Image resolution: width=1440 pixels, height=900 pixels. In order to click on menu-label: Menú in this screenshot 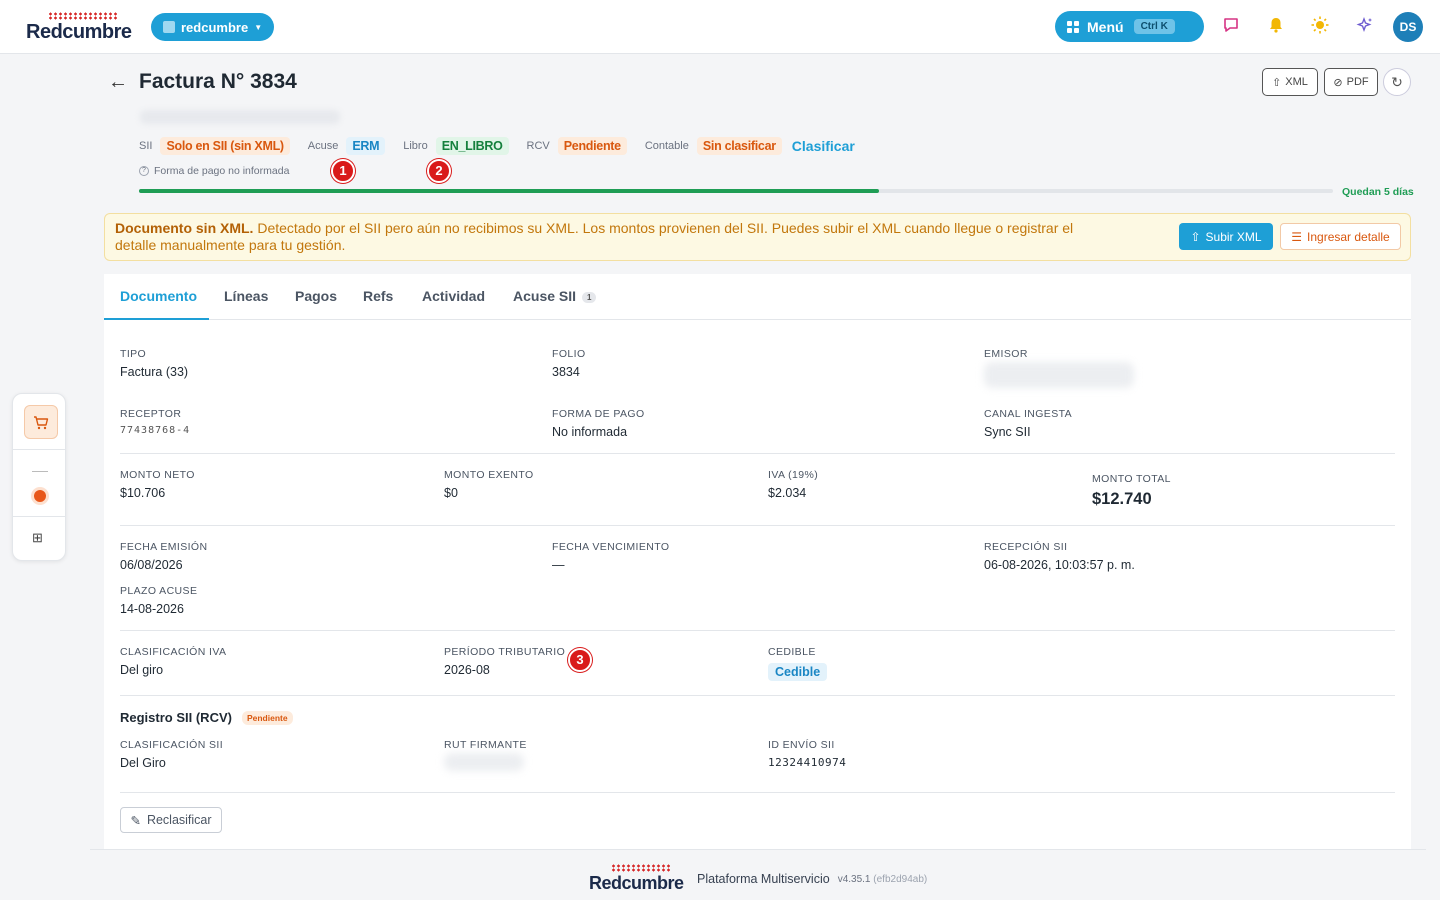, I will do `click(1105, 26)`.